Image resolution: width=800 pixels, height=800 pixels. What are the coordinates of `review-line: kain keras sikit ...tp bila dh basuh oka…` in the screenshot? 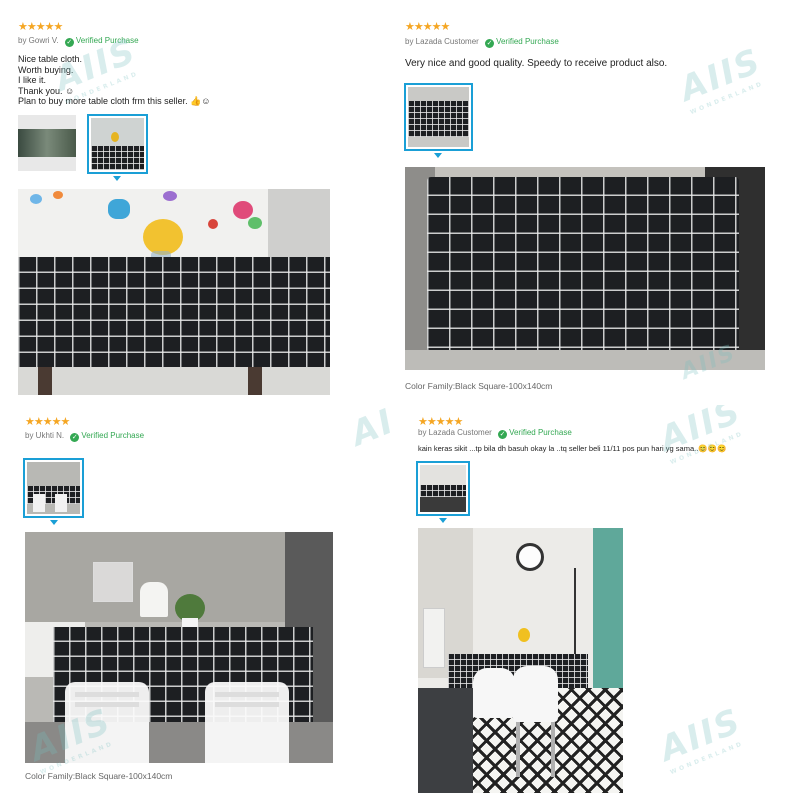 It's located at (572, 448).